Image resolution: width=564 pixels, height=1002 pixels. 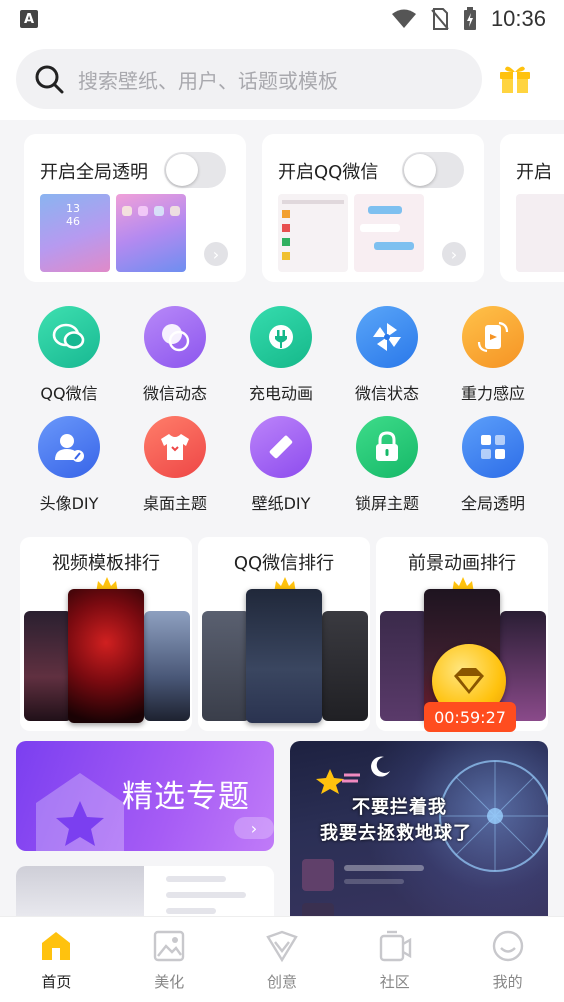 I want to click on nav-label: 我的, so click(x=507, y=982).